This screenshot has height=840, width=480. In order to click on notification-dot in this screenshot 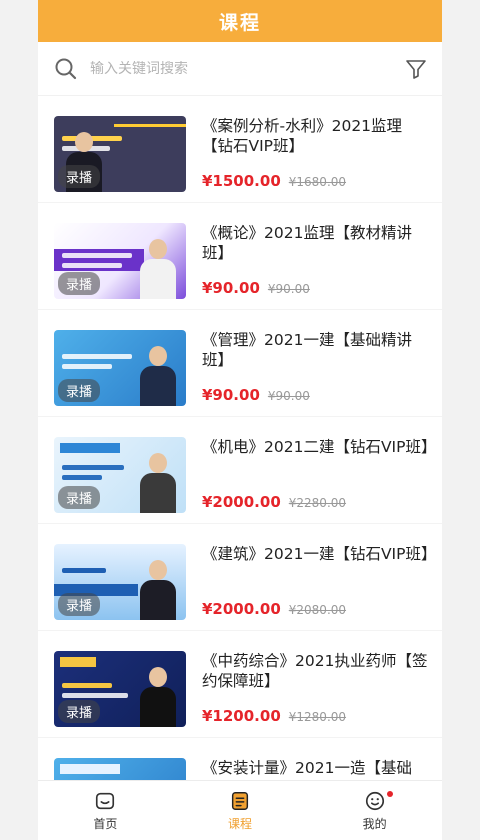, I will do `click(389, 794)`.